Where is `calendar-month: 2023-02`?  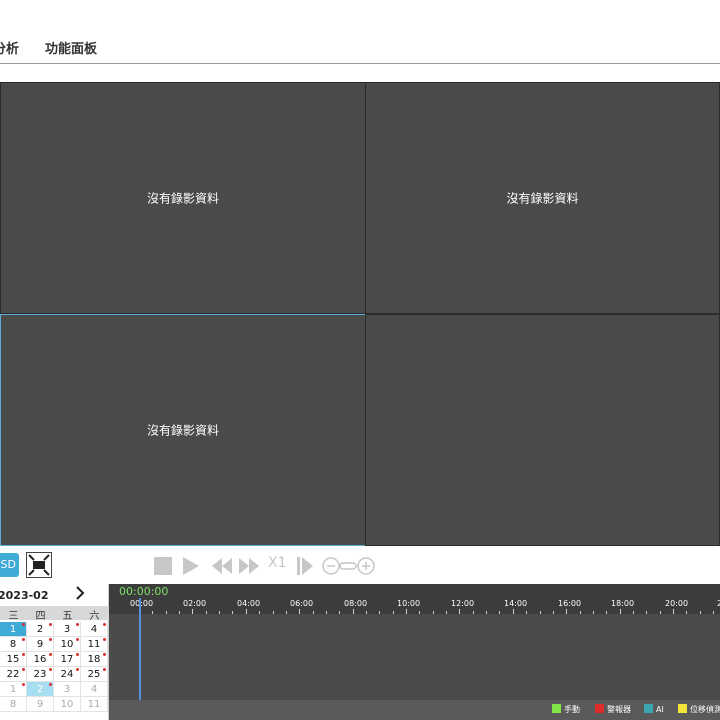
calendar-month: 2023-02 is located at coordinates (24, 595).